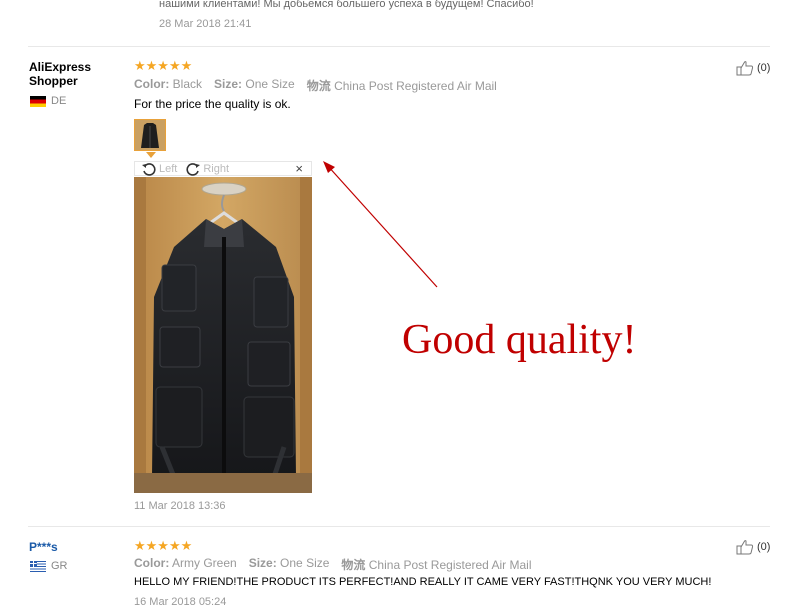 This screenshot has width=800, height=615. Describe the element at coordinates (48, 101) in the screenshot. I see `reviewer-country: DE` at that location.